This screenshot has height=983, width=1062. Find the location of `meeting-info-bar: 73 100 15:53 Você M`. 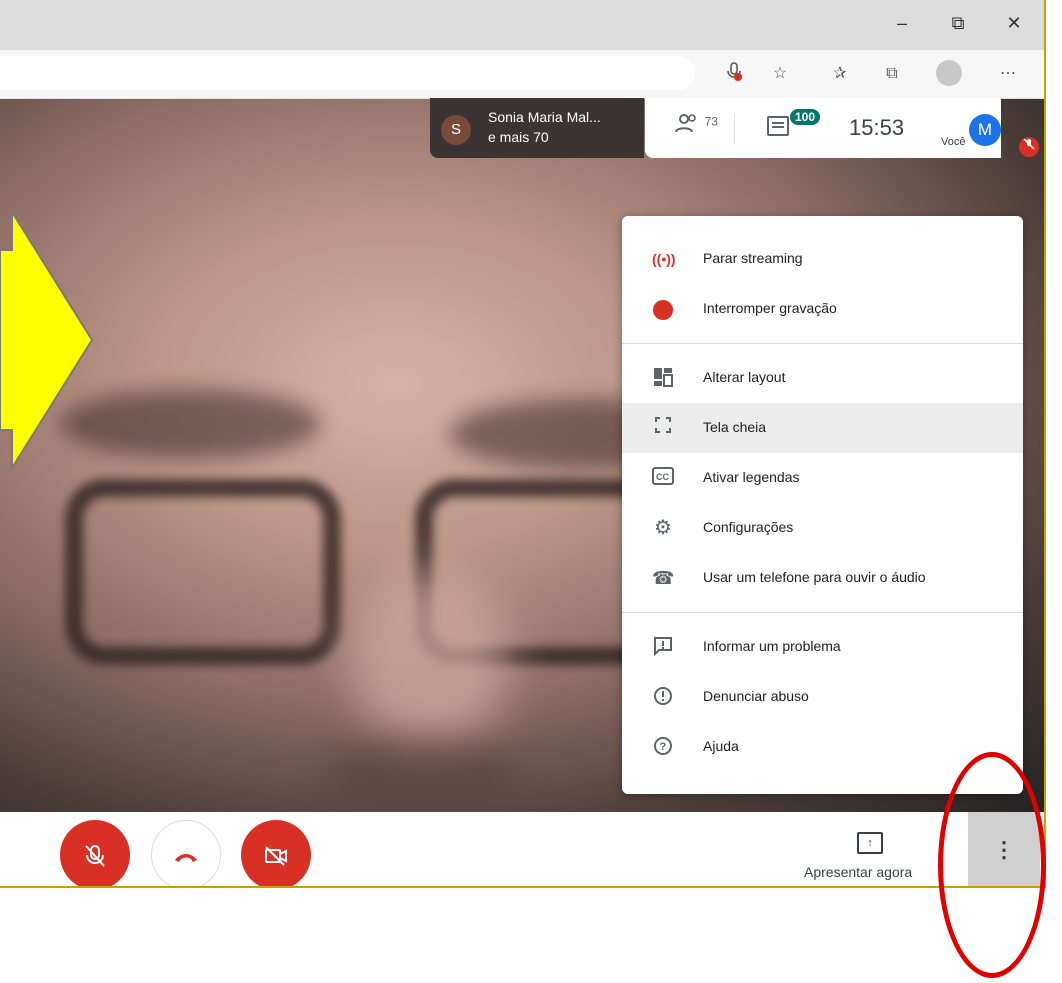

meeting-info-bar: 73 100 15:53 Você M is located at coordinates (823, 128).